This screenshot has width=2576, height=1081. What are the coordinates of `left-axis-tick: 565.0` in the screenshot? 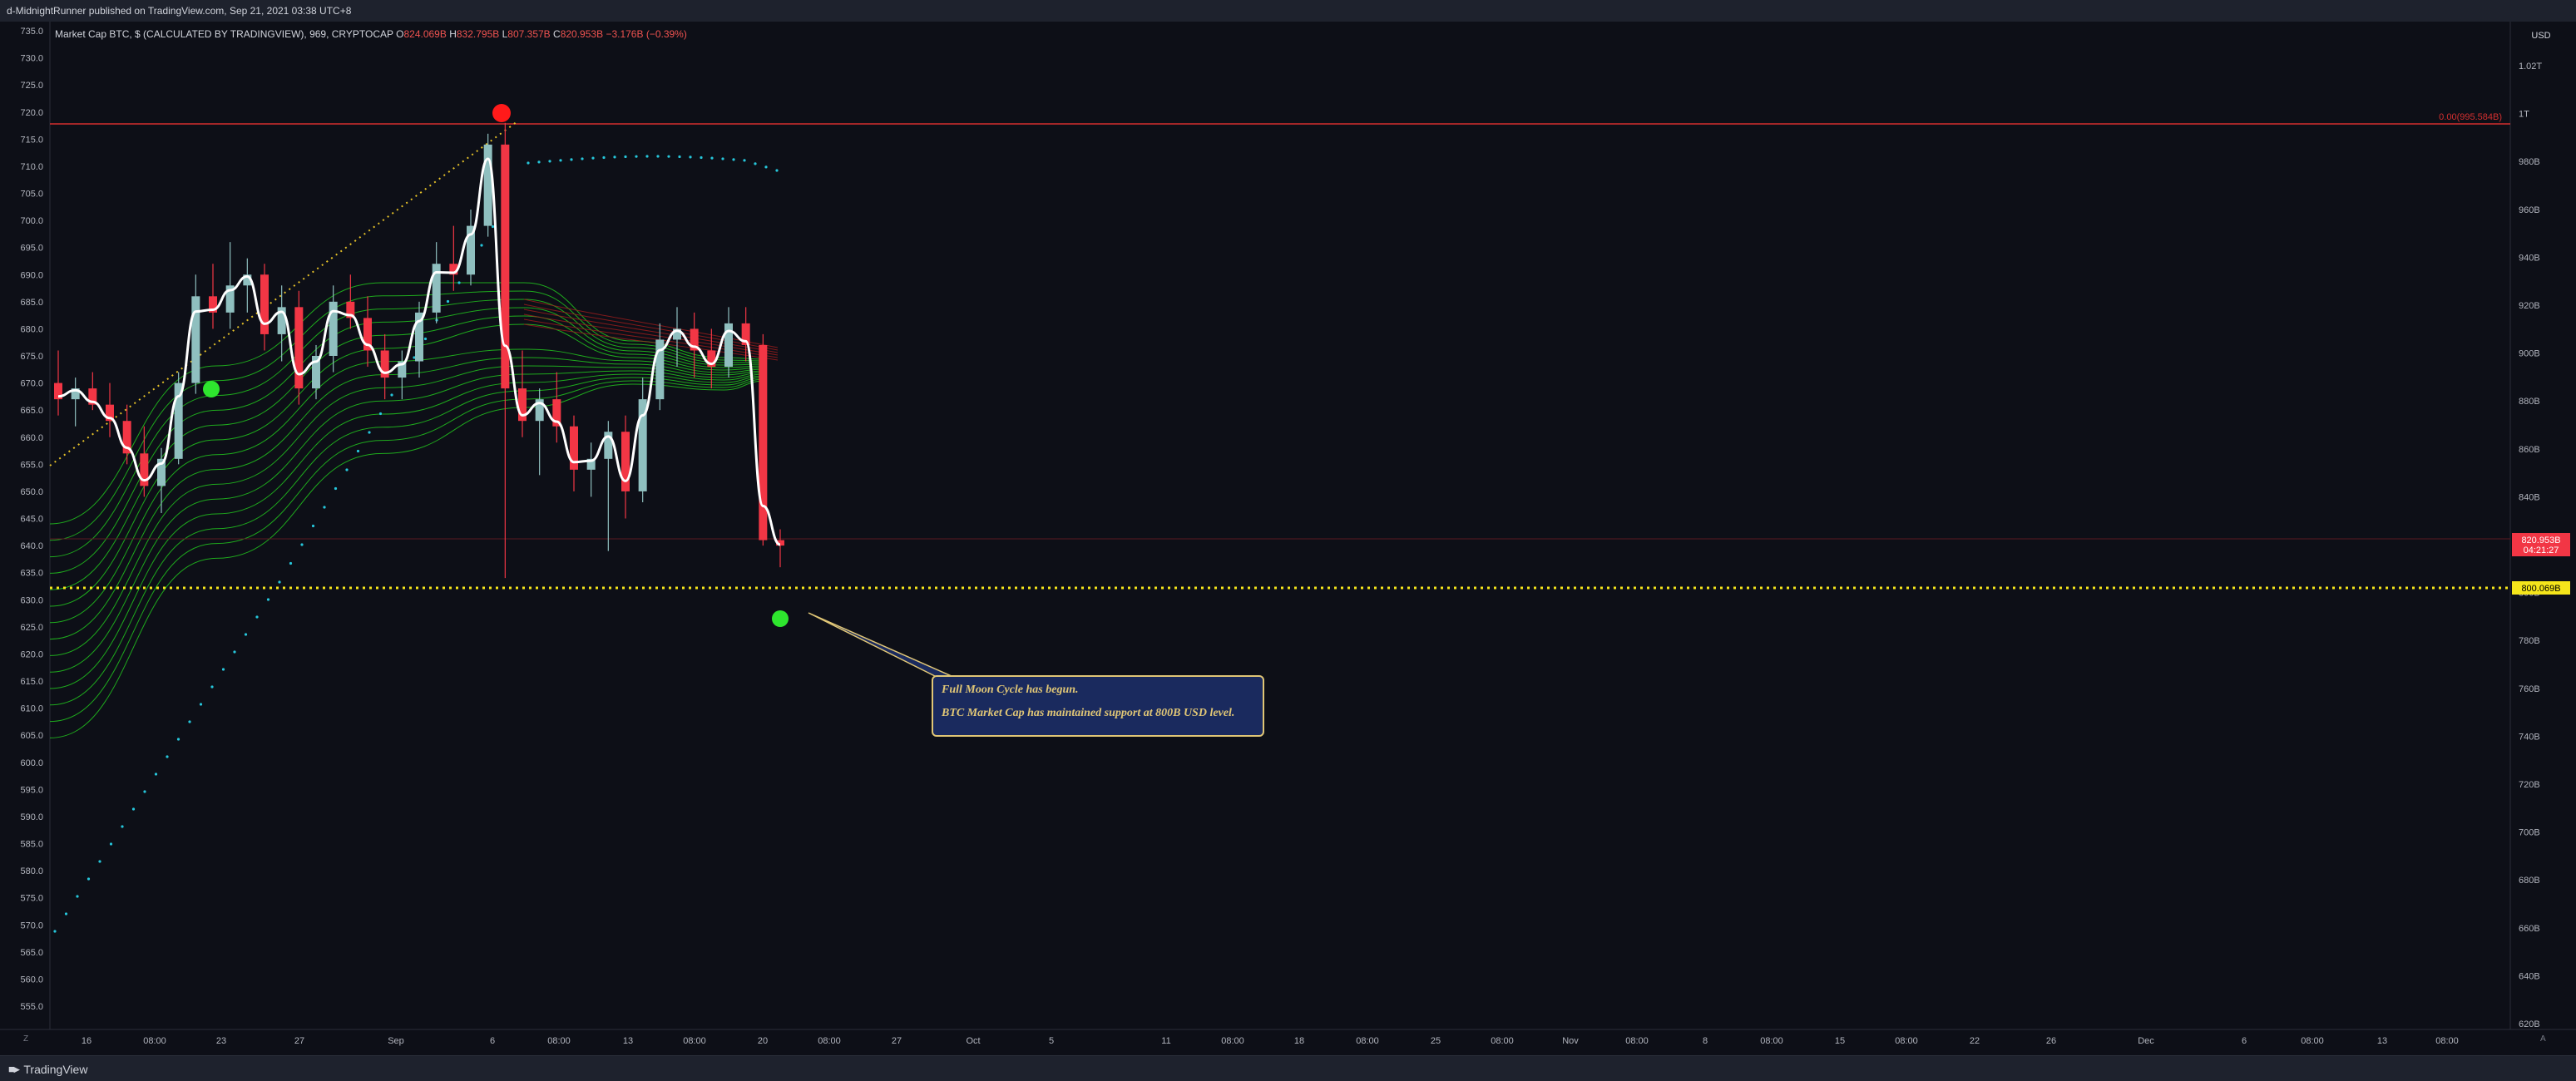 It's located at (31, 953).